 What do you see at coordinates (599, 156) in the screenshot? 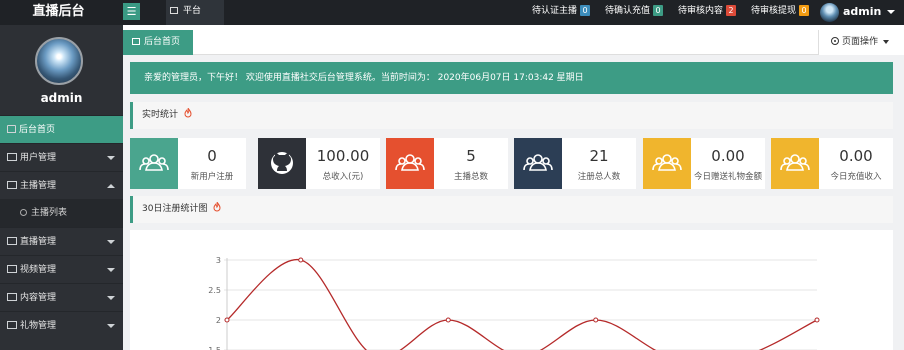
I see `stat-value: 21` at bounding box center [599, 156].